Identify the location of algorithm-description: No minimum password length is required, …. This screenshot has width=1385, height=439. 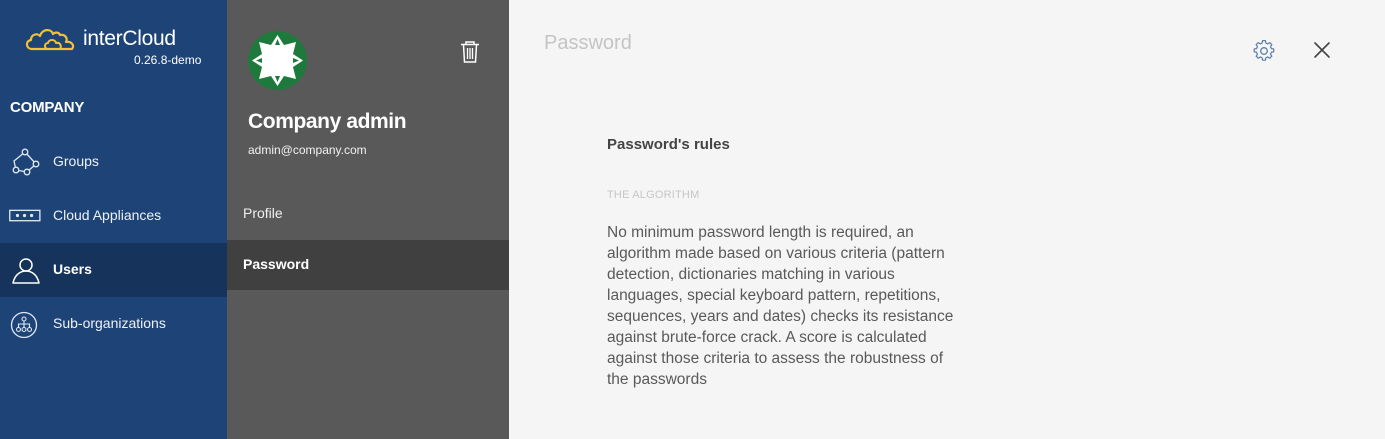
(780, 306).